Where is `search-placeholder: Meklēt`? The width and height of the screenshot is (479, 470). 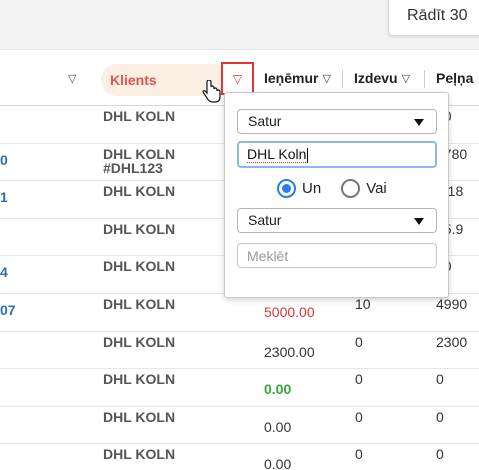
search-placeholder: Meklēt is located at coordinates (268, 256).